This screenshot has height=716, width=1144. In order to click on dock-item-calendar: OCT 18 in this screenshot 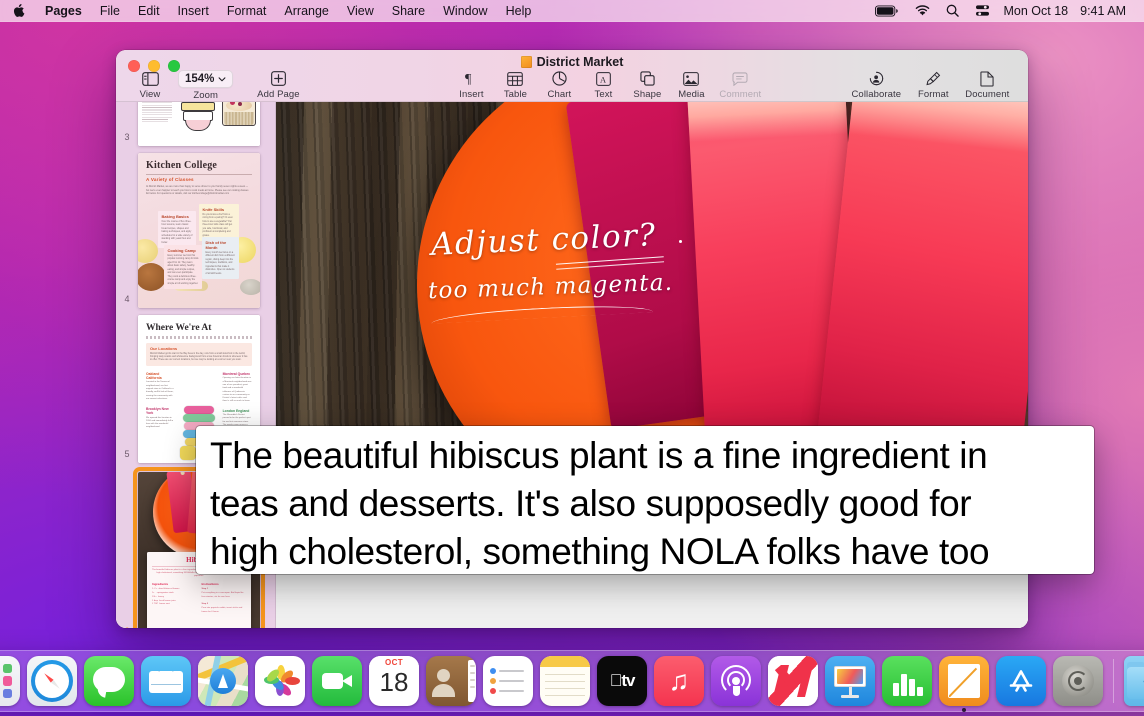, I will do `click(394, 681)`.